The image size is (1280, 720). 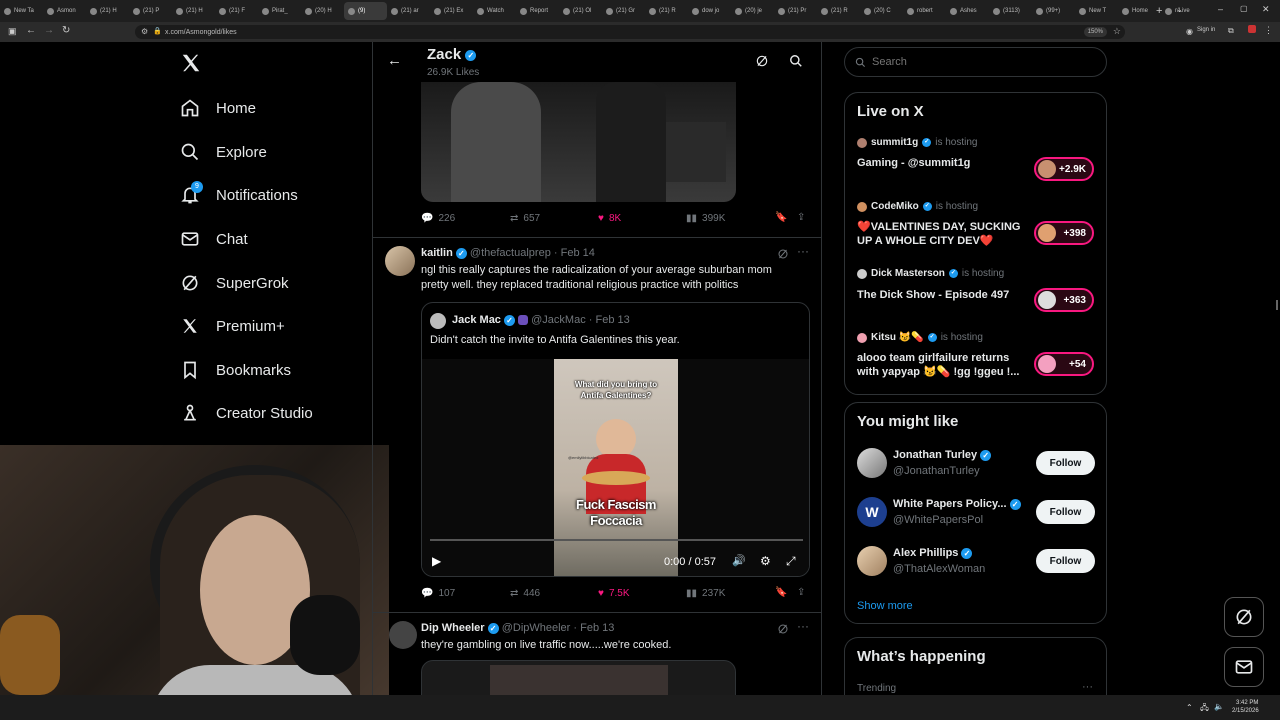 What do you see at coordinates (191, 65) in the screenshot?
I see `x-logo-icon` at bounding box center [191, 65].